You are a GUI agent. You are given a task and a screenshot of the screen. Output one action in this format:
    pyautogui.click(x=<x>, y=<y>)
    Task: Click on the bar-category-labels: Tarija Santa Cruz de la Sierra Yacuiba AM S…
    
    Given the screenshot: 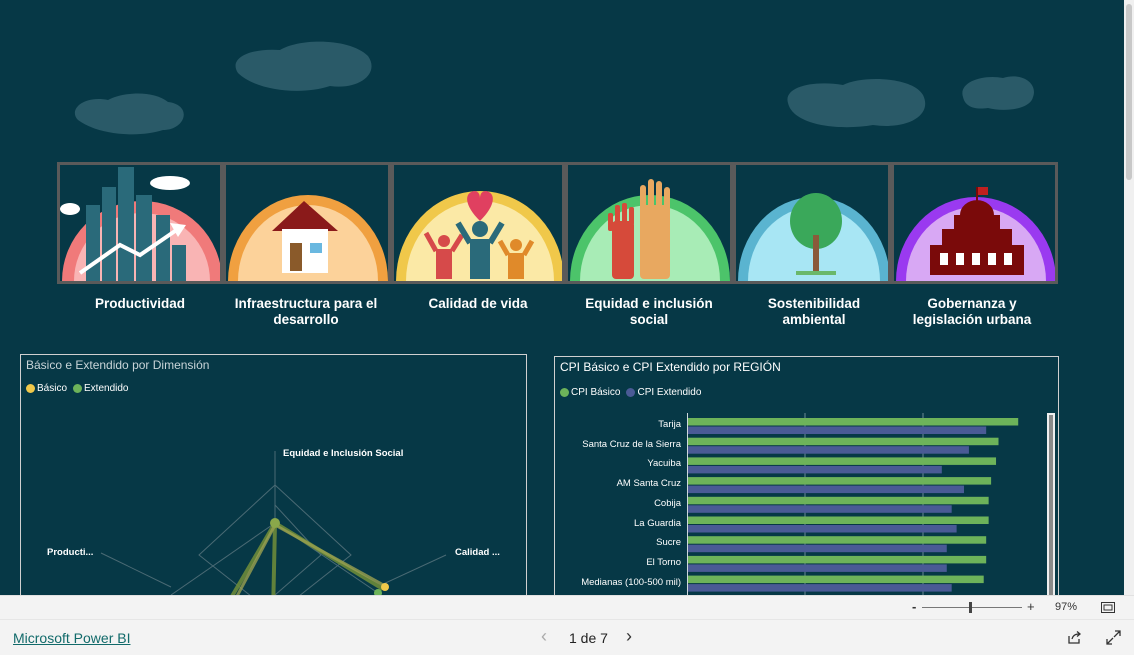 What is the action you would take?
    pyautogui.click(x=618, y=476)
    